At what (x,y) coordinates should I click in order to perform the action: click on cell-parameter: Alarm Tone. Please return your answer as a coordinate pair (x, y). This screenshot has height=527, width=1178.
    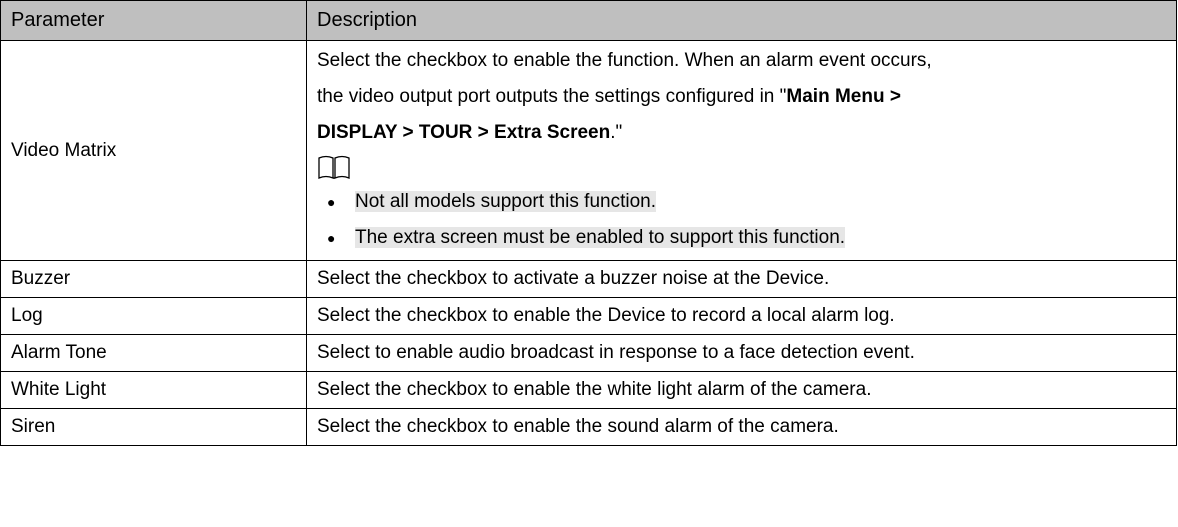
    Looking at the image, I should click on (153, 353).